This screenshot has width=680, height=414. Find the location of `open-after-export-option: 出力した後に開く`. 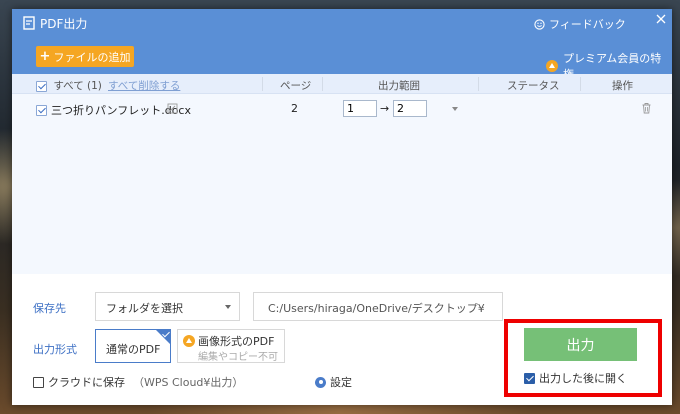

open-after-export-option: 出力した後に開く is located at coordinates (575, 378).